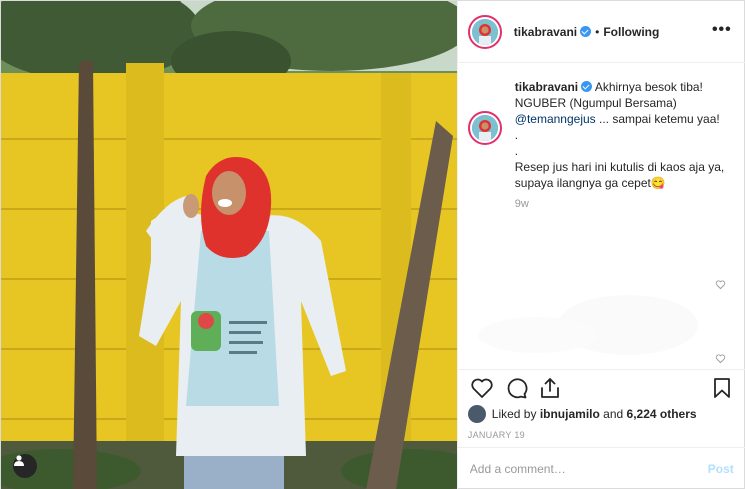 This screenshot has height=489, width=745. What do you see at coordinates (522, 204) in the screenshot?
I see `caption-time-ago: 9w` at bounding box center [522, 204].